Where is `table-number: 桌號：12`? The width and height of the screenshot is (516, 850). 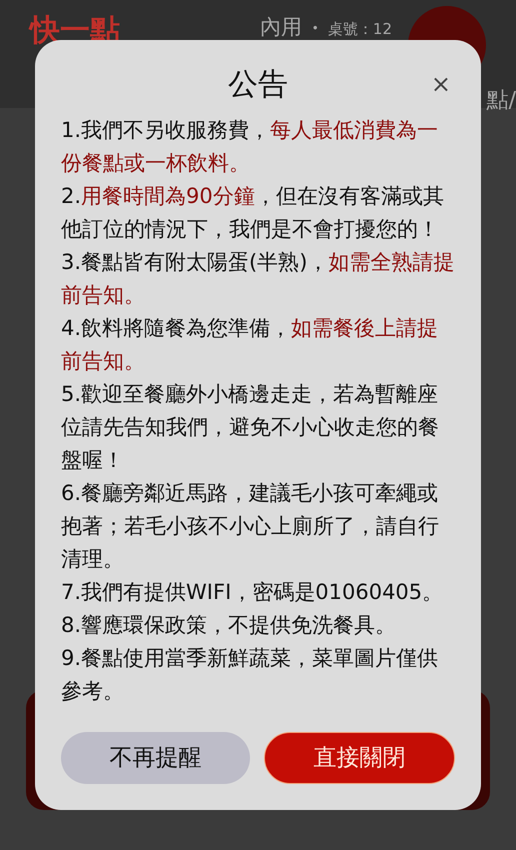 table-number: 桌號：12 is located at coordinates (360, 29).